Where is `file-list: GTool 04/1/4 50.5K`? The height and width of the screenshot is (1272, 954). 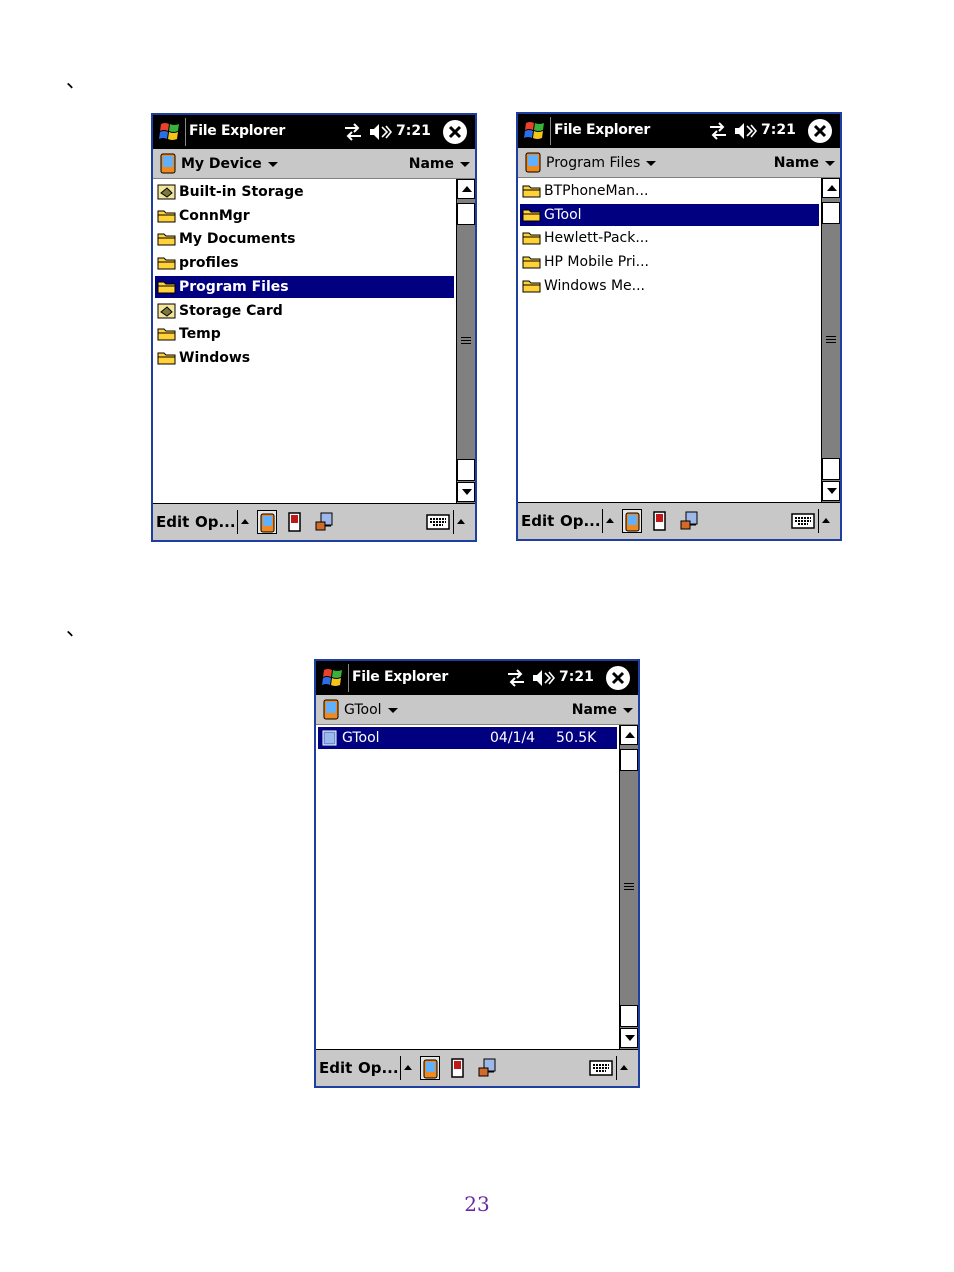
file-list: GTool 04/1/4 50.5K is located at coordinates (467, 887).